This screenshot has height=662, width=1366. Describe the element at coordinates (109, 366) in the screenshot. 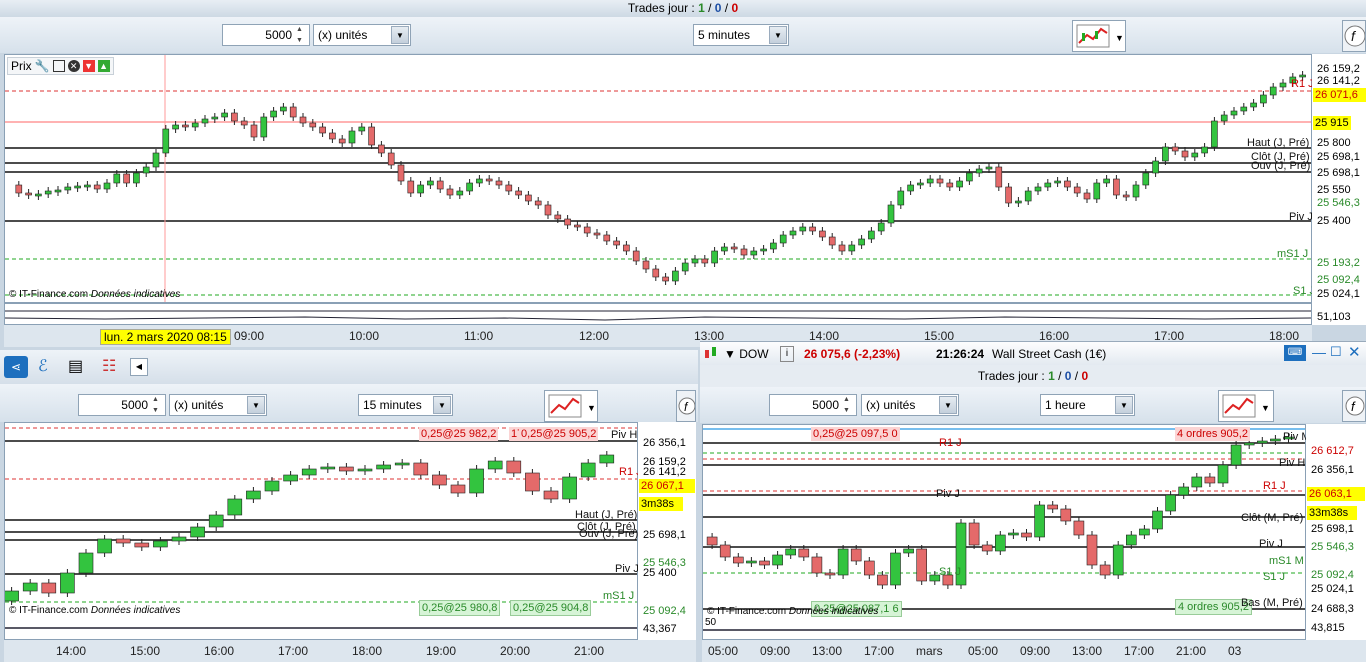

I see `tree-icon: ☷` at that location.